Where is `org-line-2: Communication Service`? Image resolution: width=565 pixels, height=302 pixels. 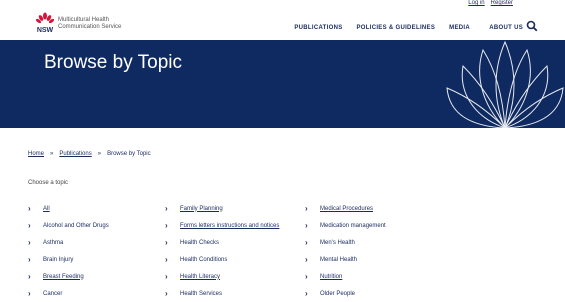 org-line-2: Communication Service is located at coordinates (90, 27).